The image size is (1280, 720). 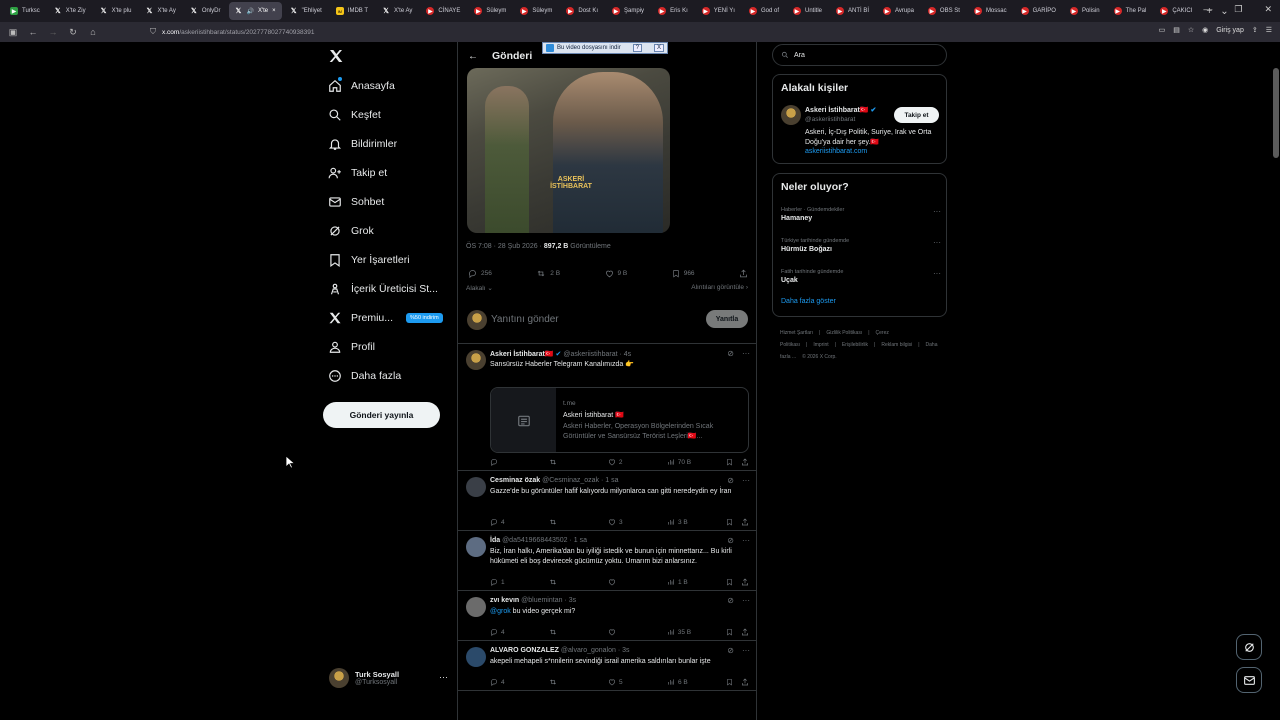 I want to click on browser-tab: 𝕏 X'te Ay, so click(x=397, y=11).